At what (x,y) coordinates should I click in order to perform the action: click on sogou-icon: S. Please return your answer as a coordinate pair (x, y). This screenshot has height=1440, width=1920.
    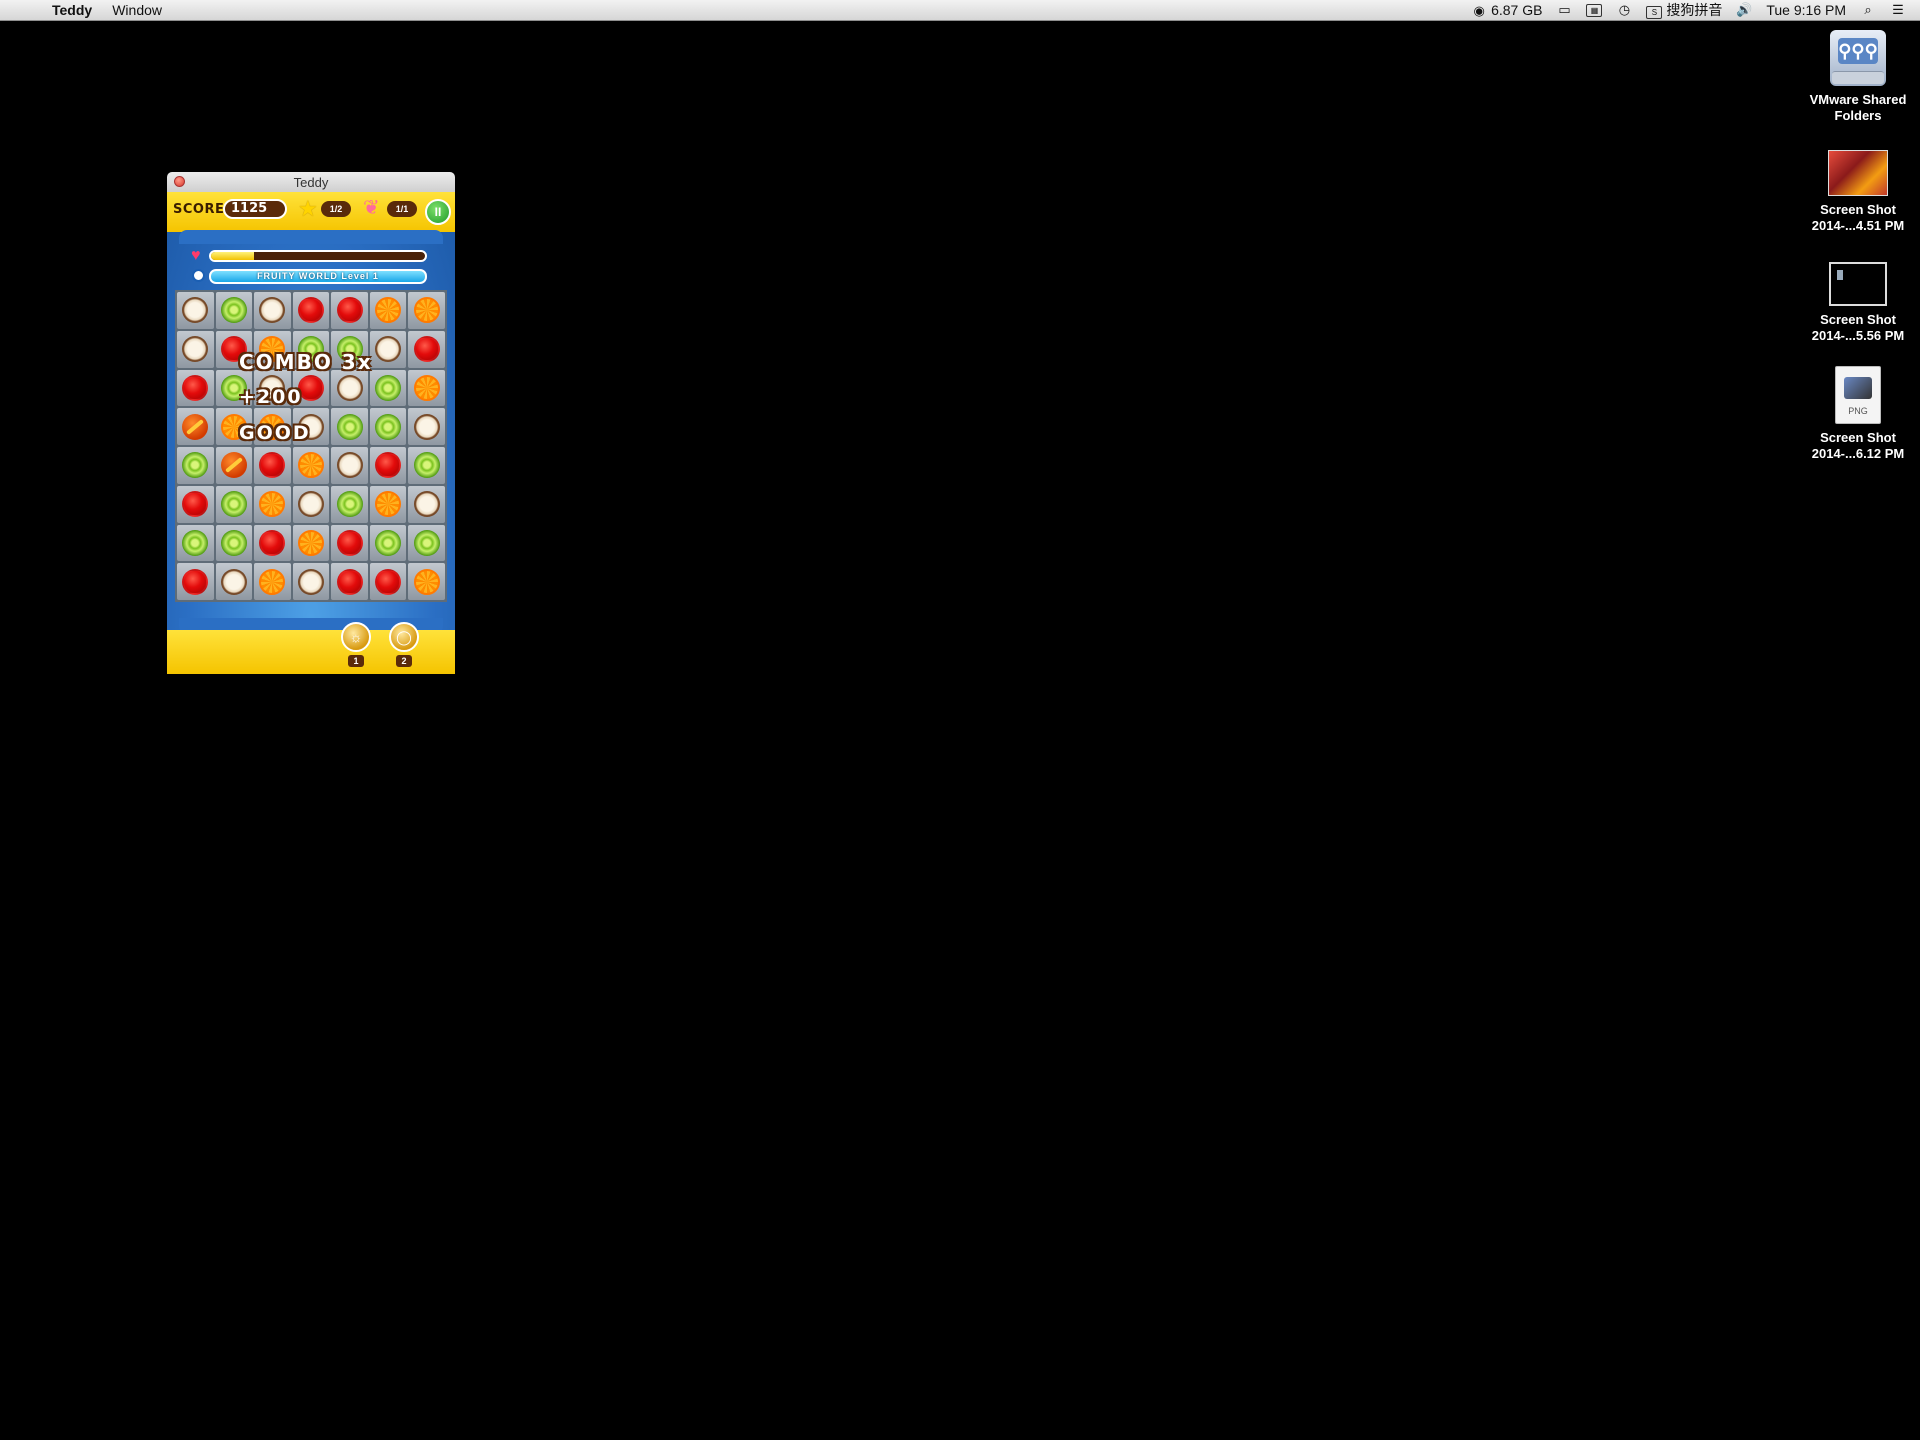
    Looking at the image, I should click on (1654, 12).